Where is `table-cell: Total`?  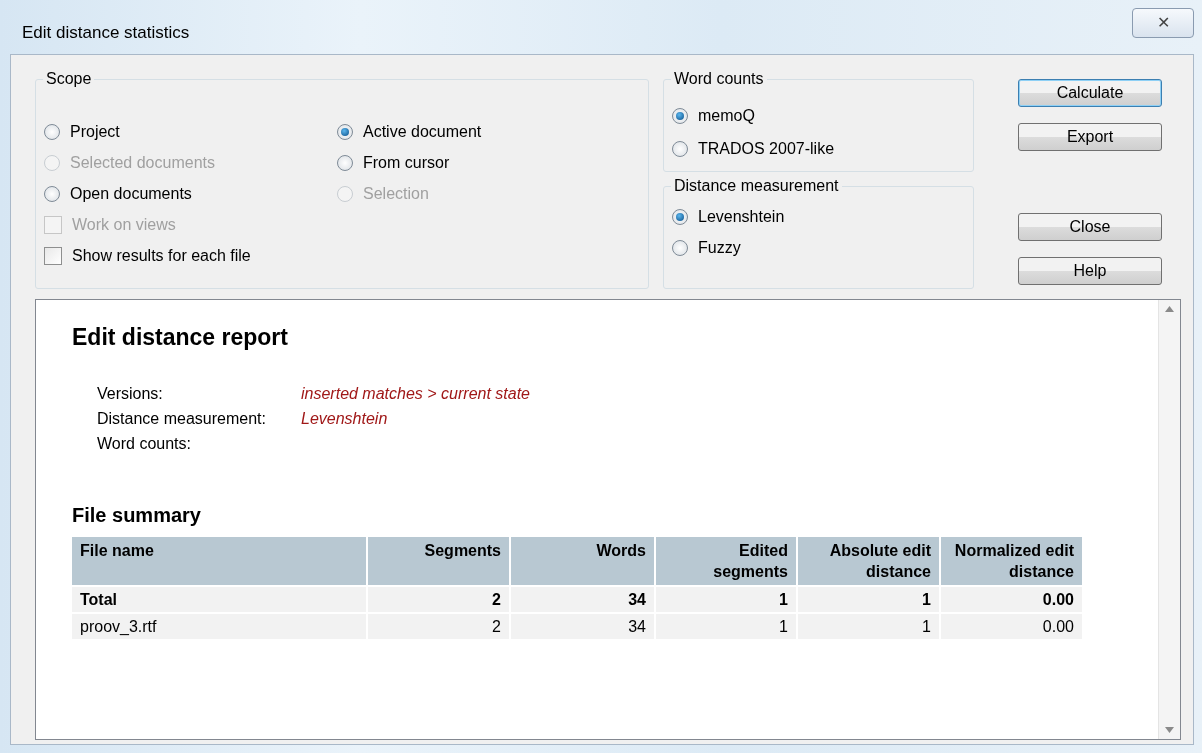
table-cell: Total is located at coordinates (219, 599).